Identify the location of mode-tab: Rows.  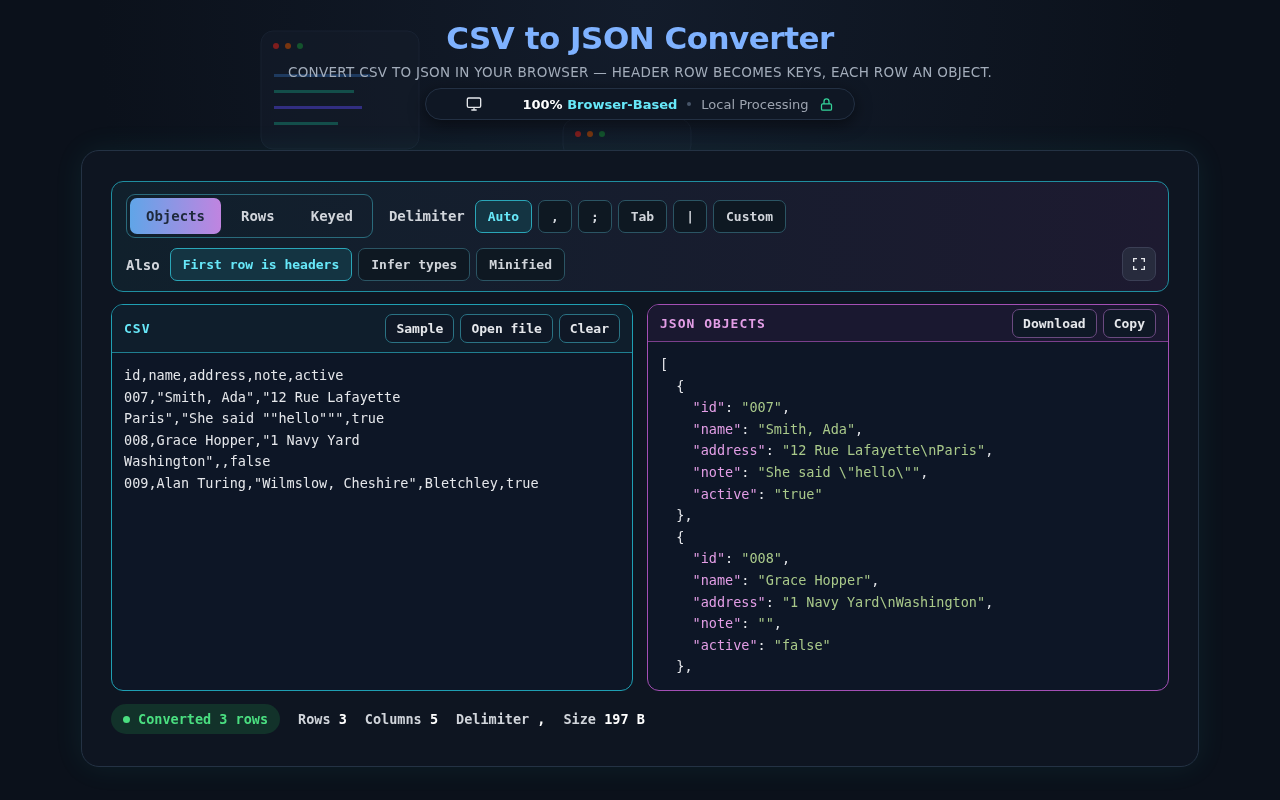
(258, 216).